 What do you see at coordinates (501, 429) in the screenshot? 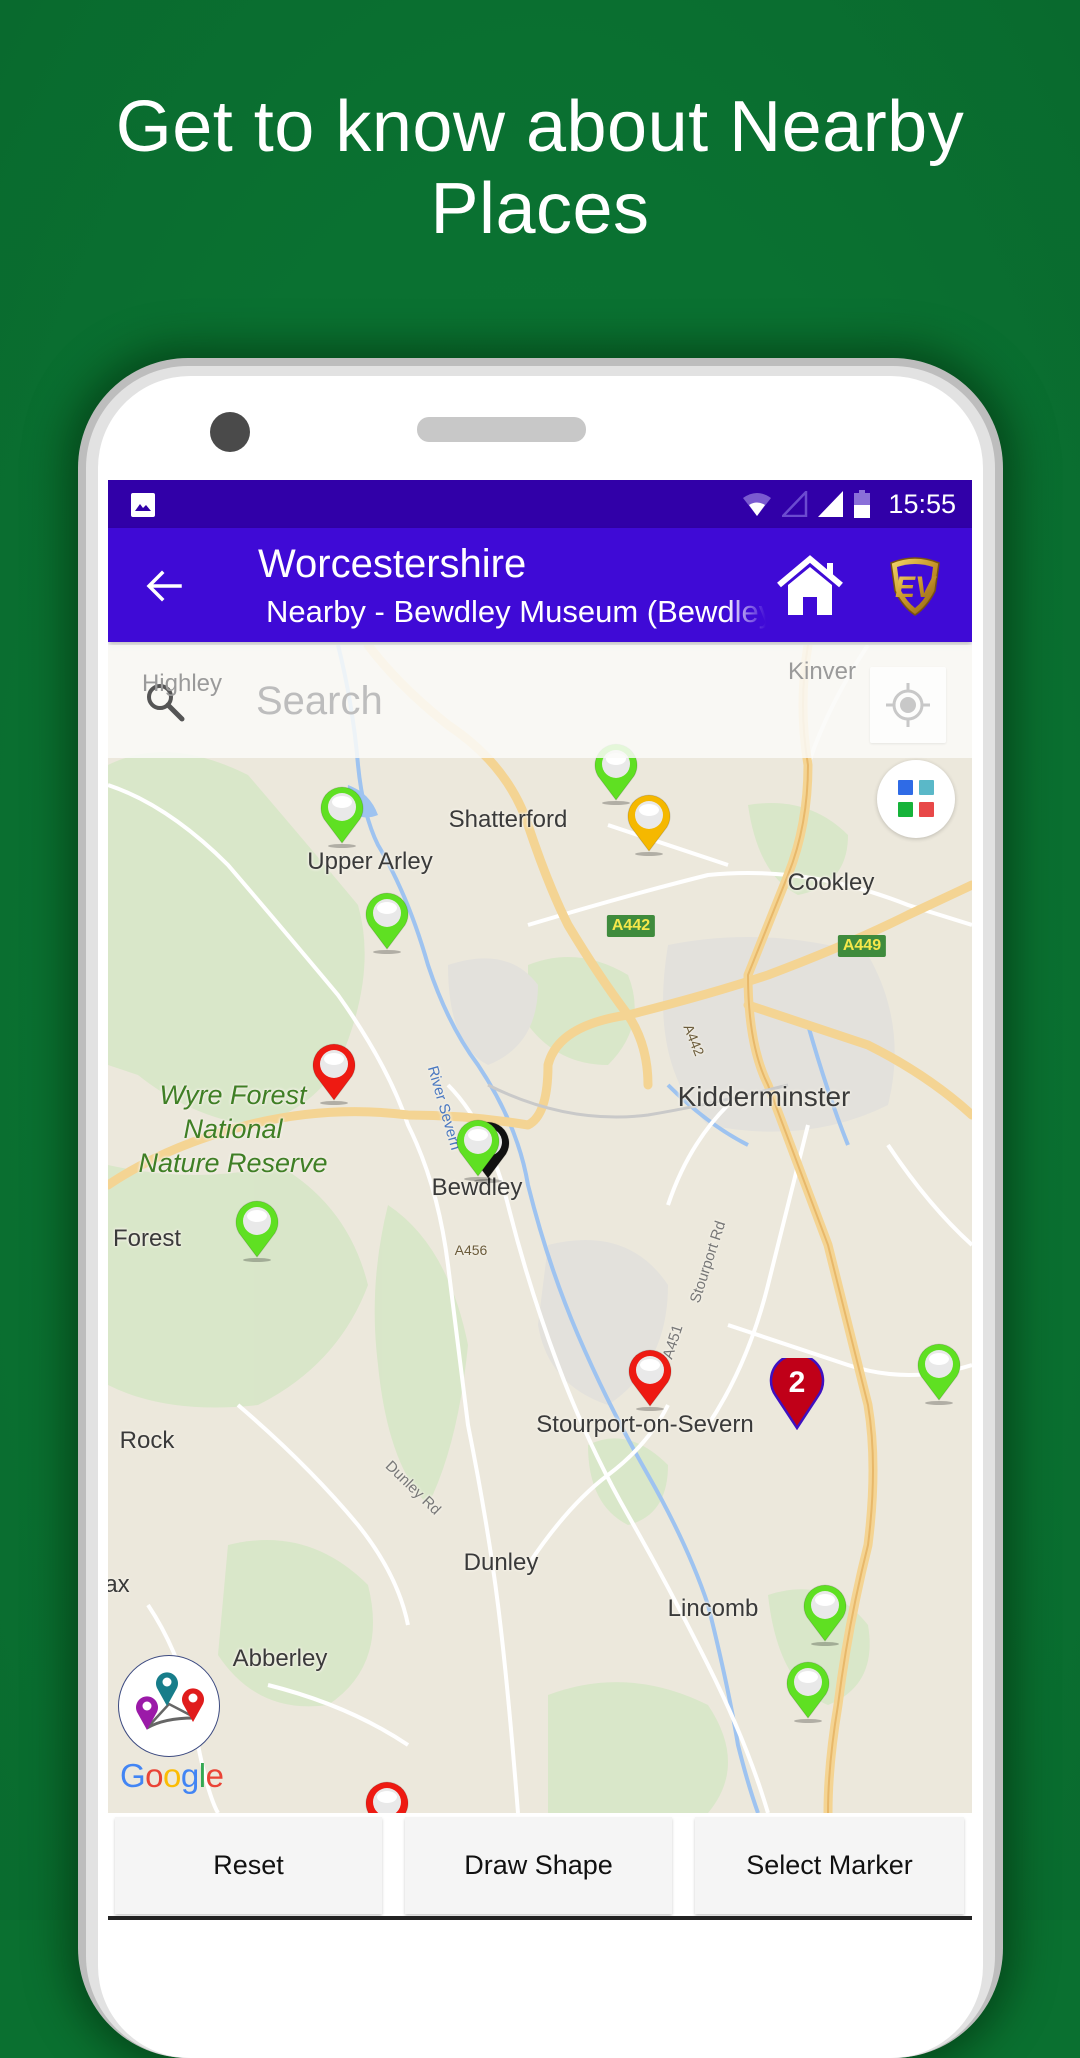
I see `earpiece-speaker` at bounding box center [501, 429].